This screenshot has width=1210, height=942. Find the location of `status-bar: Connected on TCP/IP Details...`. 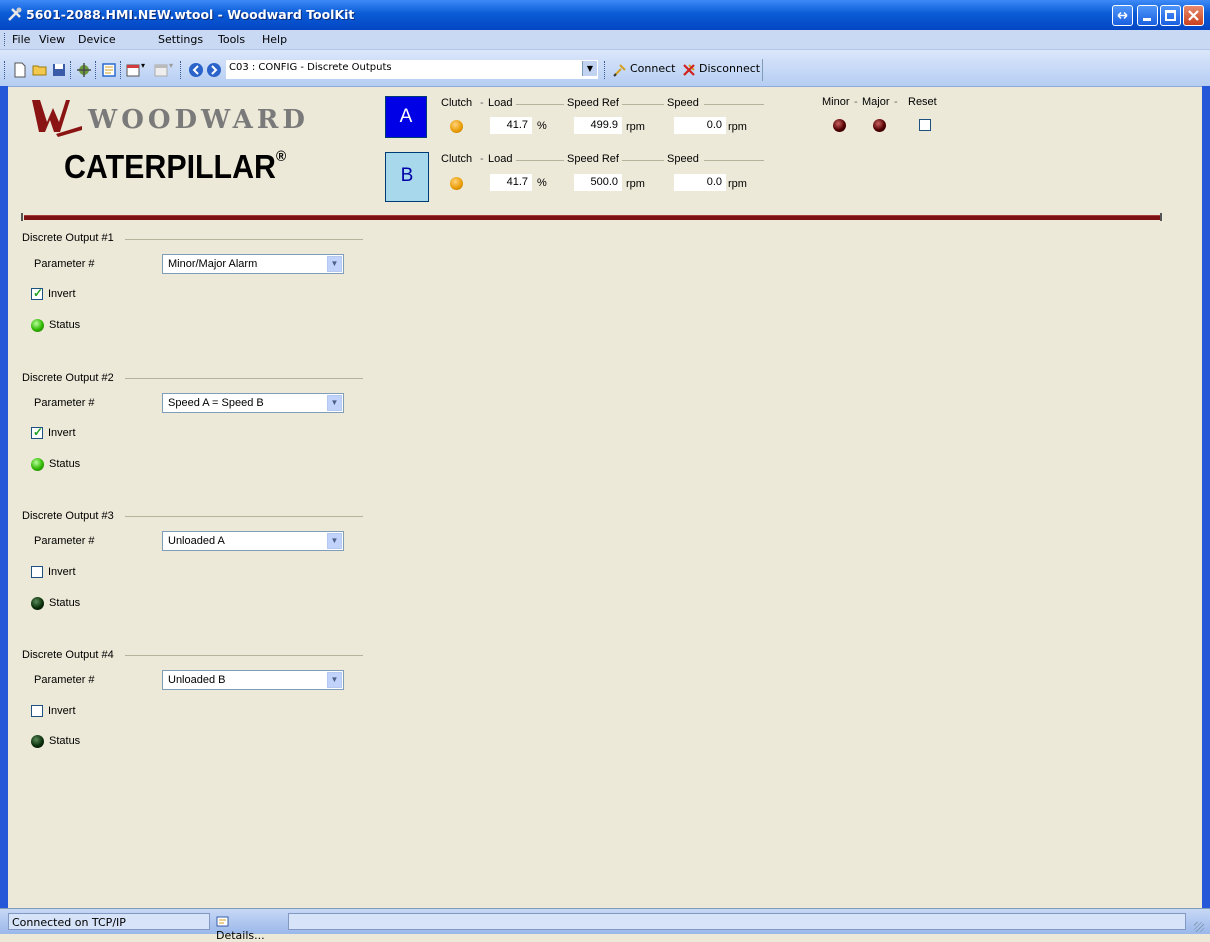

status-bar: Connected on TCP/IP Details... is located at coordinates (605, 925).